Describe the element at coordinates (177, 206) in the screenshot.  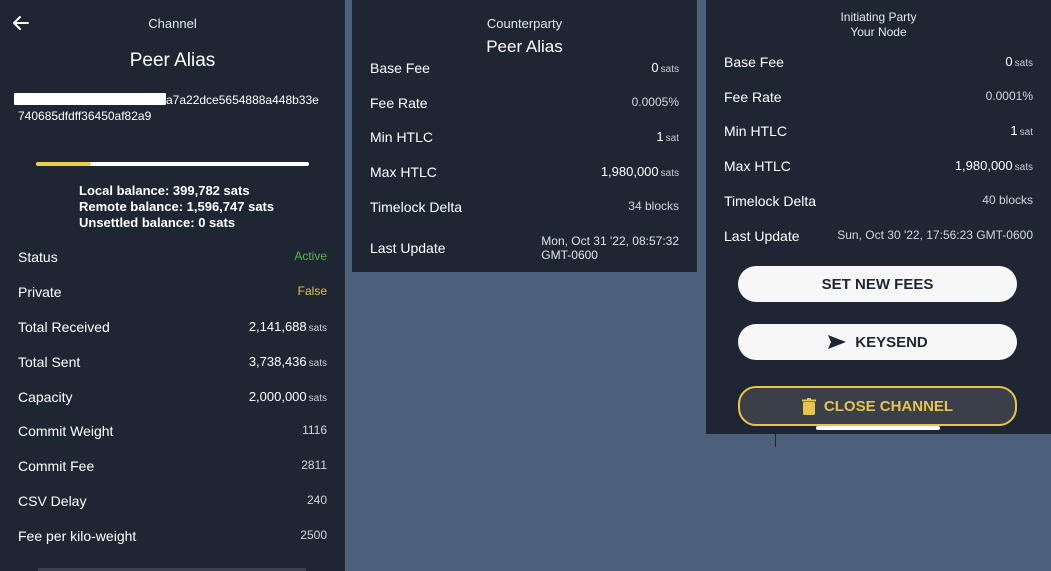
I see `remote-balance: Remote balance: 1,596,747 sats` at that location.